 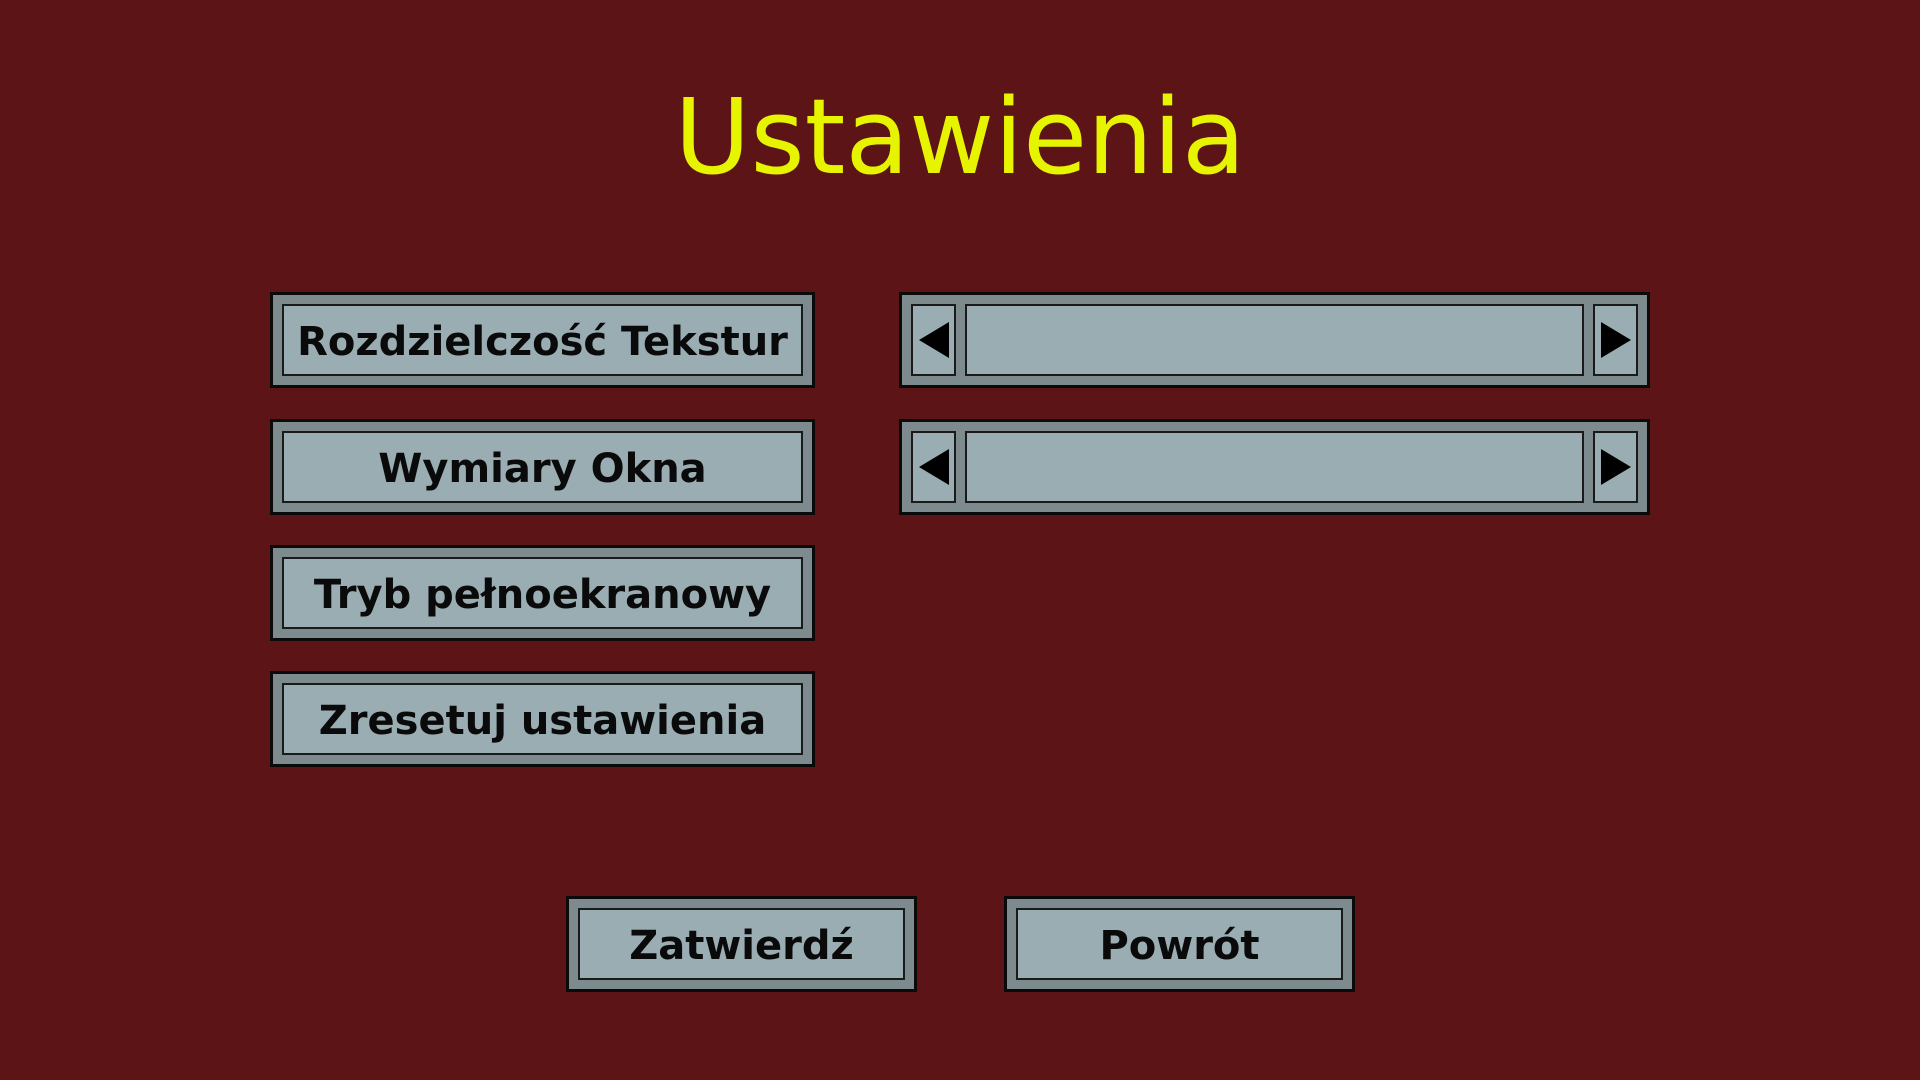 I want to click on button-face: Tryb pełnoekranowy, so click(x=542, y=593).